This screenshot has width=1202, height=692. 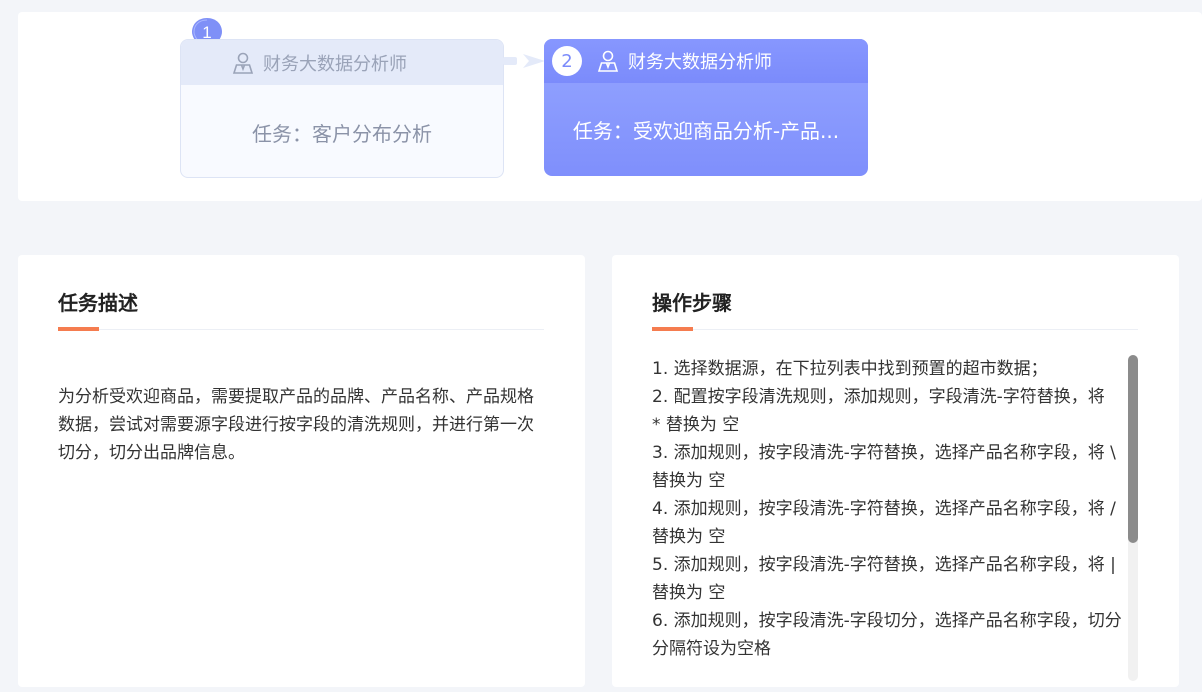 What do you see at coordinates (884, 467) in the screenshot?
I see `list-item: 3. 添加规则，按字段清洗-字符替换，选择产品名称字段，将 \ 替换为 空` at bounding box center [884, 467].